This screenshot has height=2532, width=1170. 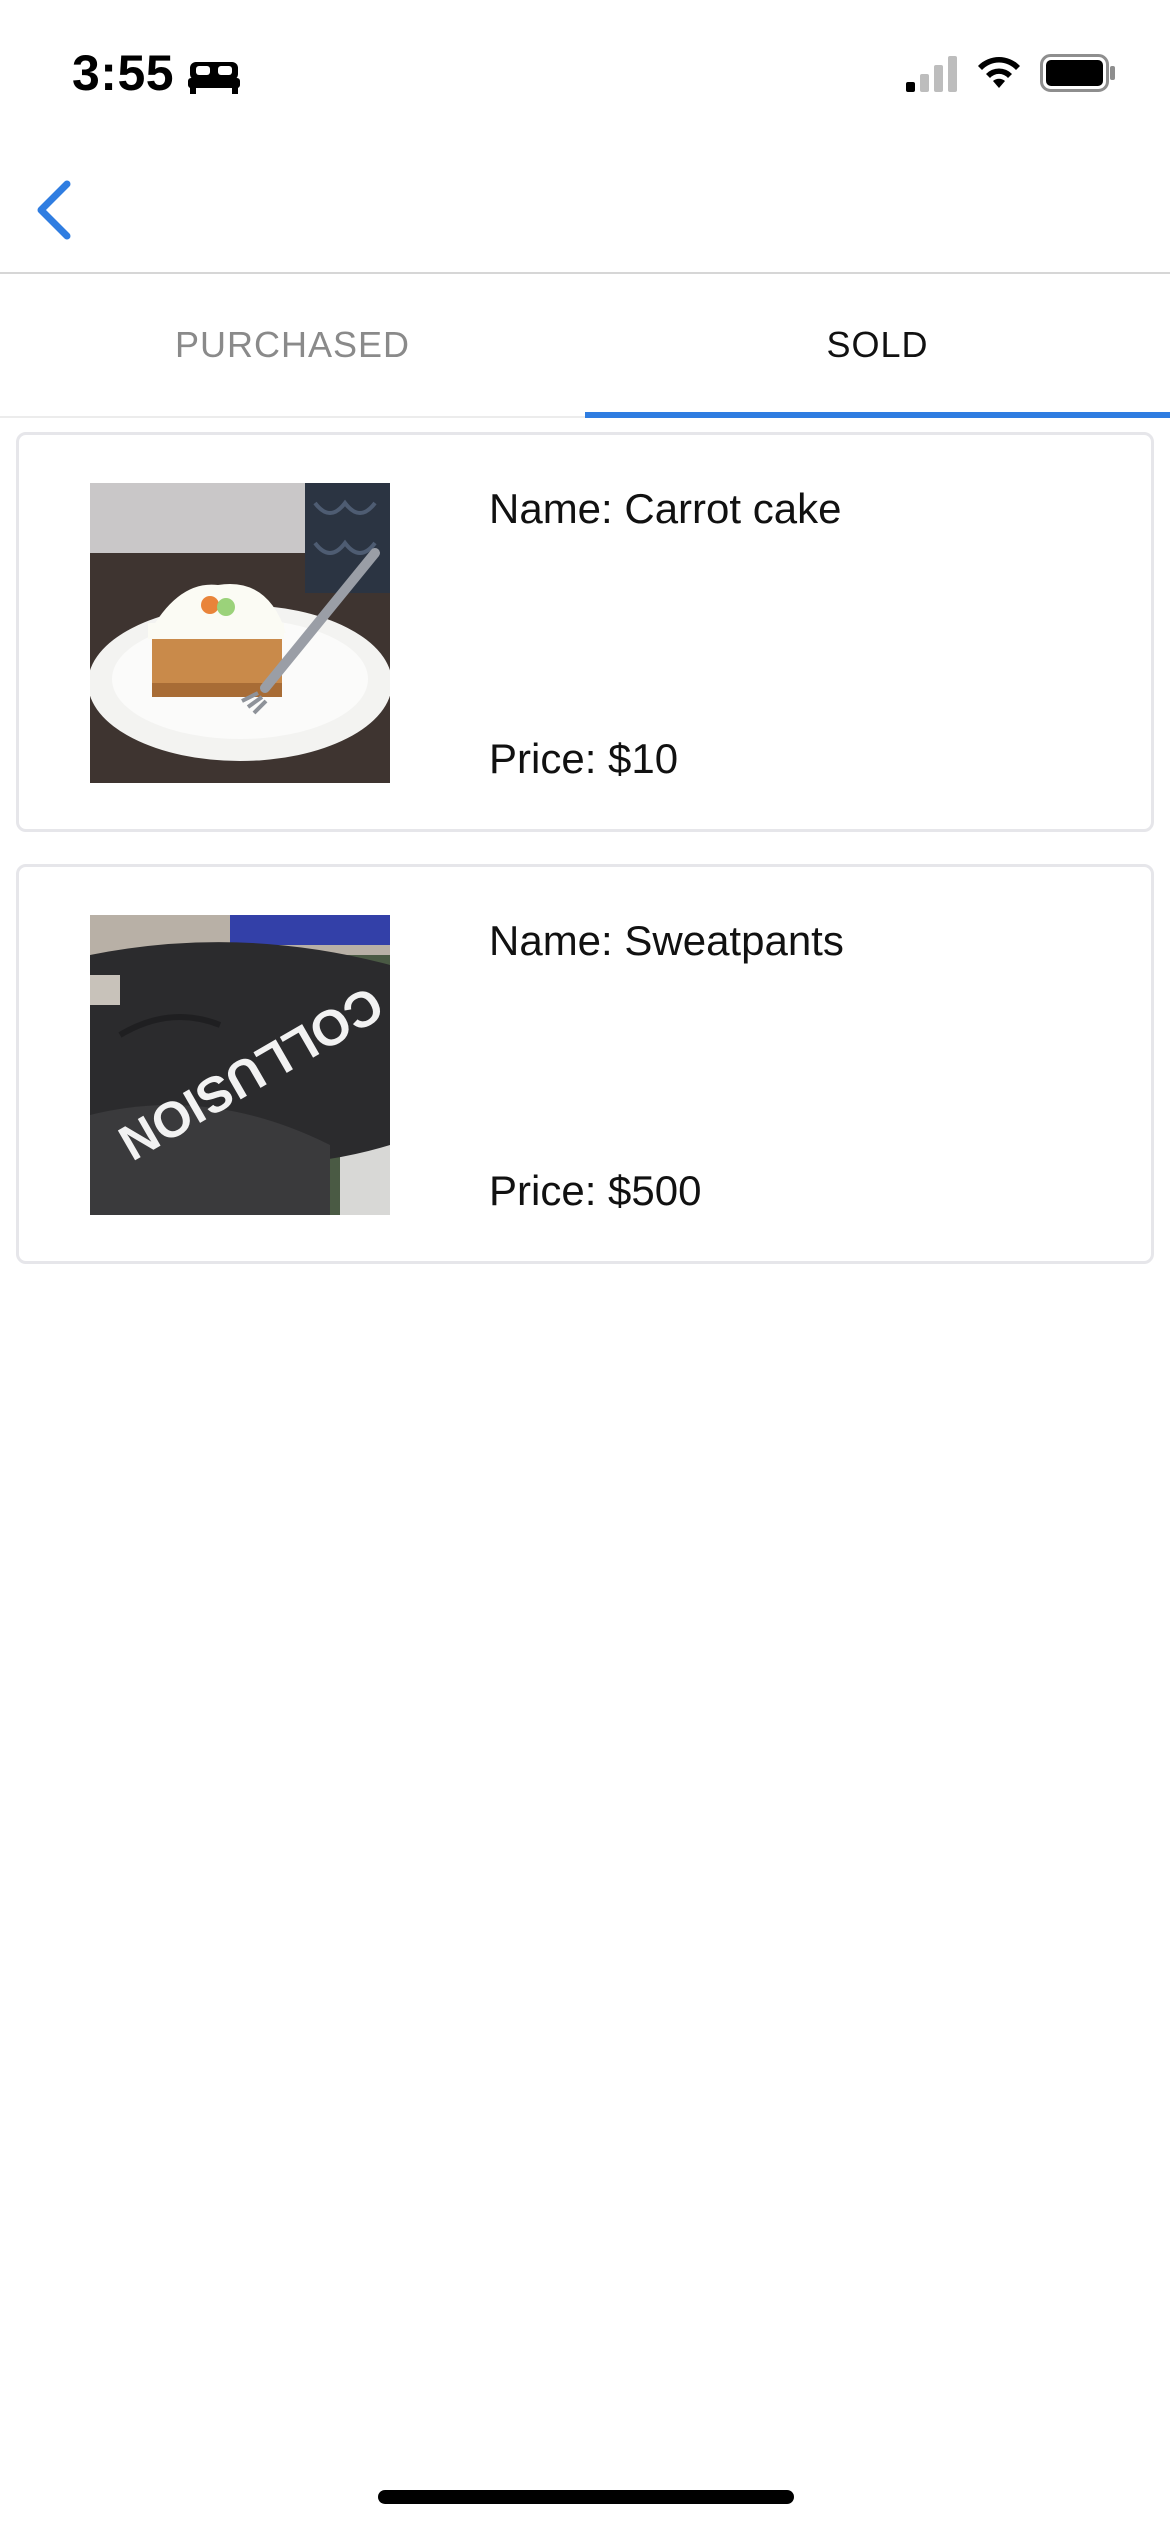 I want to click on status-bar: 3:55, so click(x=585, y=75).